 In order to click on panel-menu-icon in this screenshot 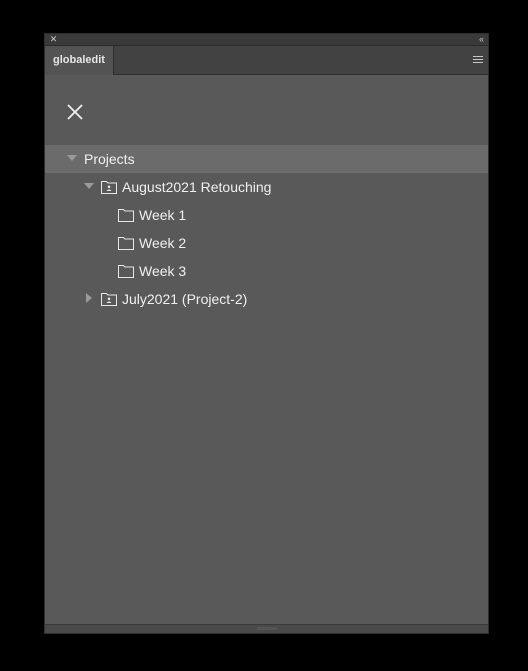, I will do `click(478, 60)`.